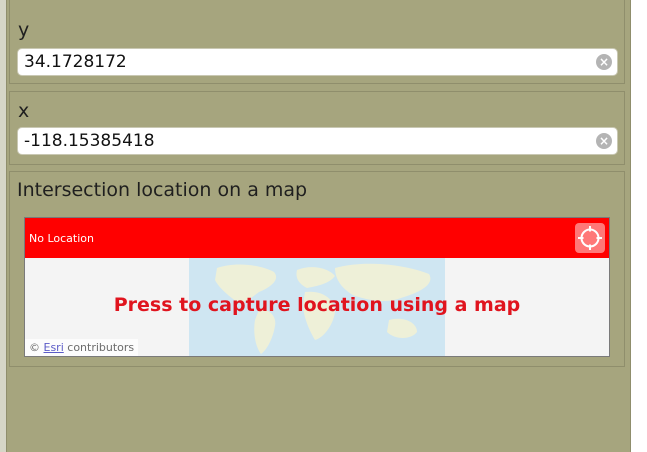 The width and height of the screenshot is (647, 452). What do you see at coordinates (3, 226) in the screenshot?
I see `page-left-border` at bounding box center [3, 226].